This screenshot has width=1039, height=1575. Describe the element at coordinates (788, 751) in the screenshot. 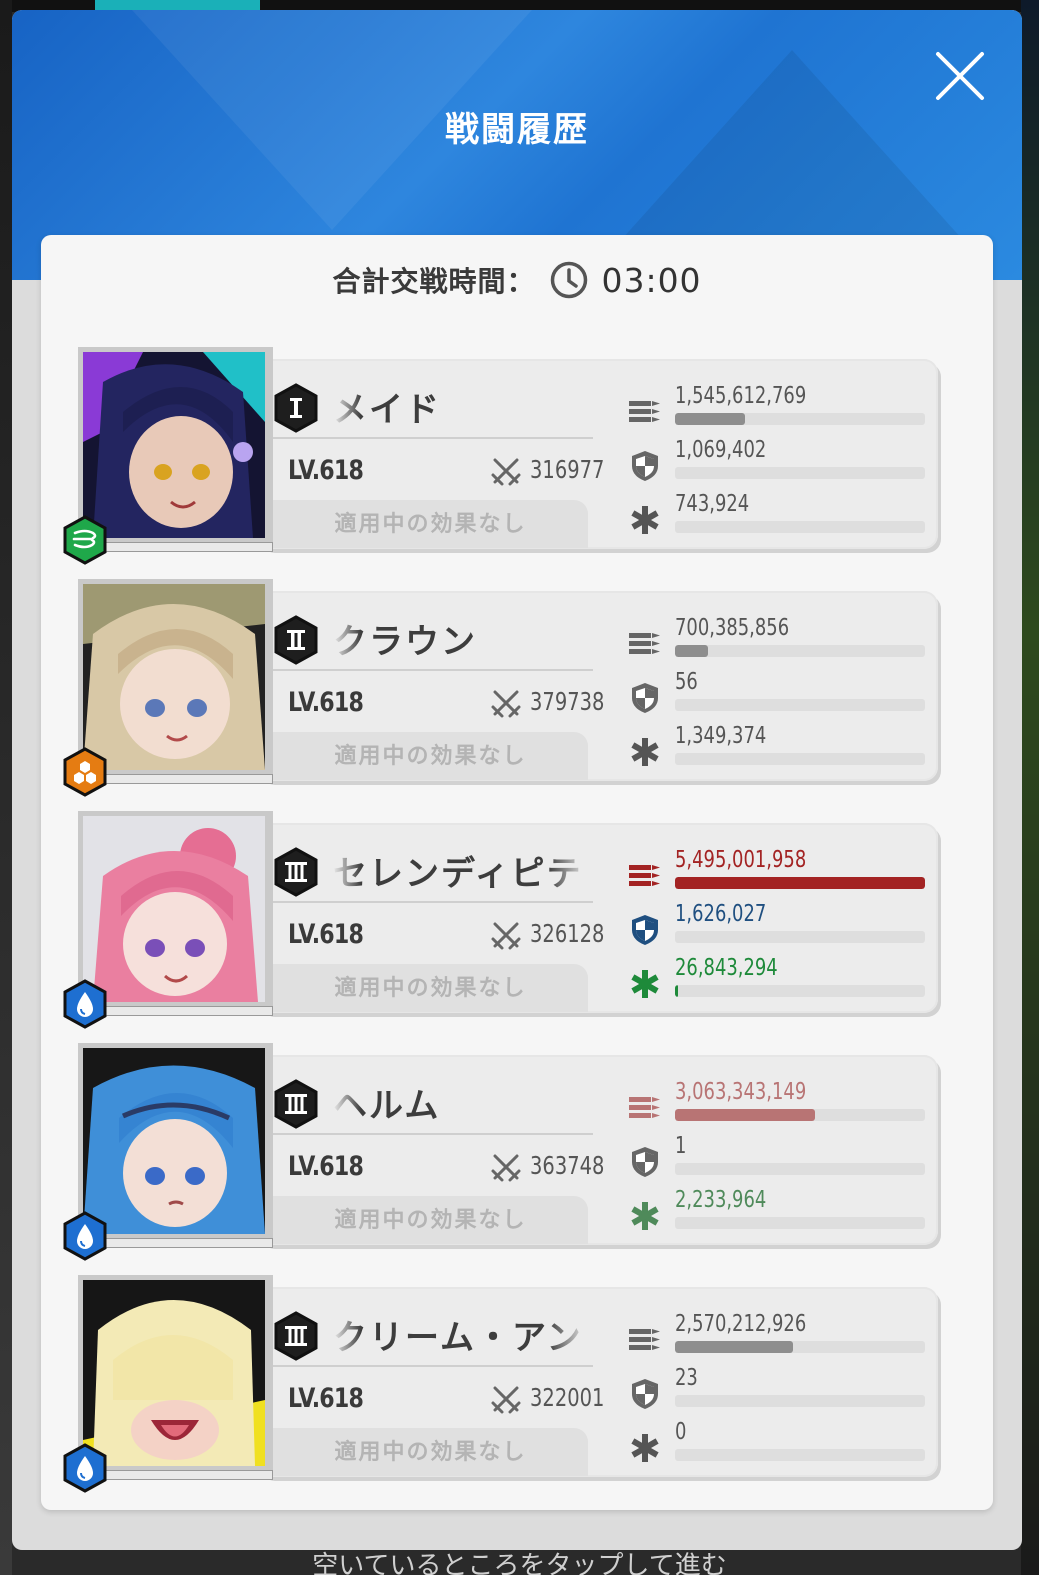

I see `heal-stat: 1,349,374` at that location.